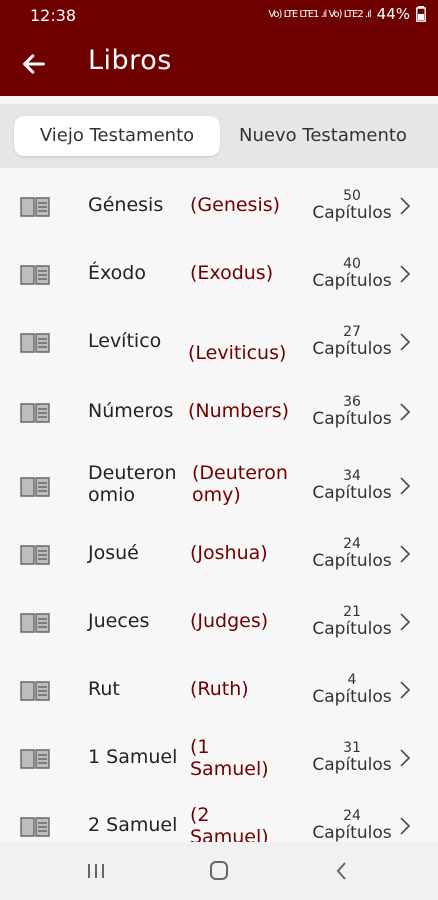 This screenshot has width=438, height=900. What do you see at coordinates (133, 757) in the screenshot?
I see `book-name: 1 Samuel` at bounding box center [133, 757].